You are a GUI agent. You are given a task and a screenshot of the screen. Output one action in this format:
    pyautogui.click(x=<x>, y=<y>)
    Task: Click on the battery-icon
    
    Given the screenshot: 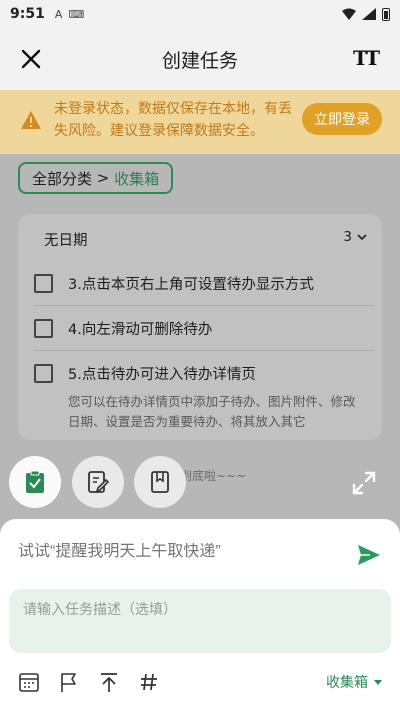 What is the action you would take?
    pyautogui.click(x=386, y=14)
    